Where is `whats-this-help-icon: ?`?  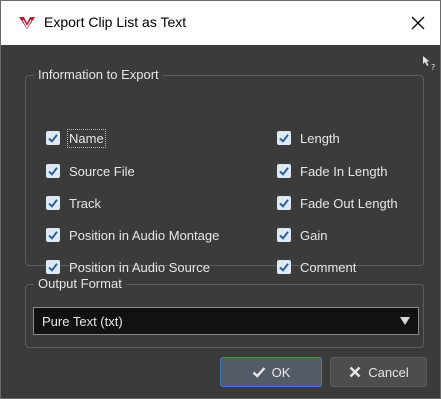 whats-this-help-icon: ? is located at coordinates (430, 63).